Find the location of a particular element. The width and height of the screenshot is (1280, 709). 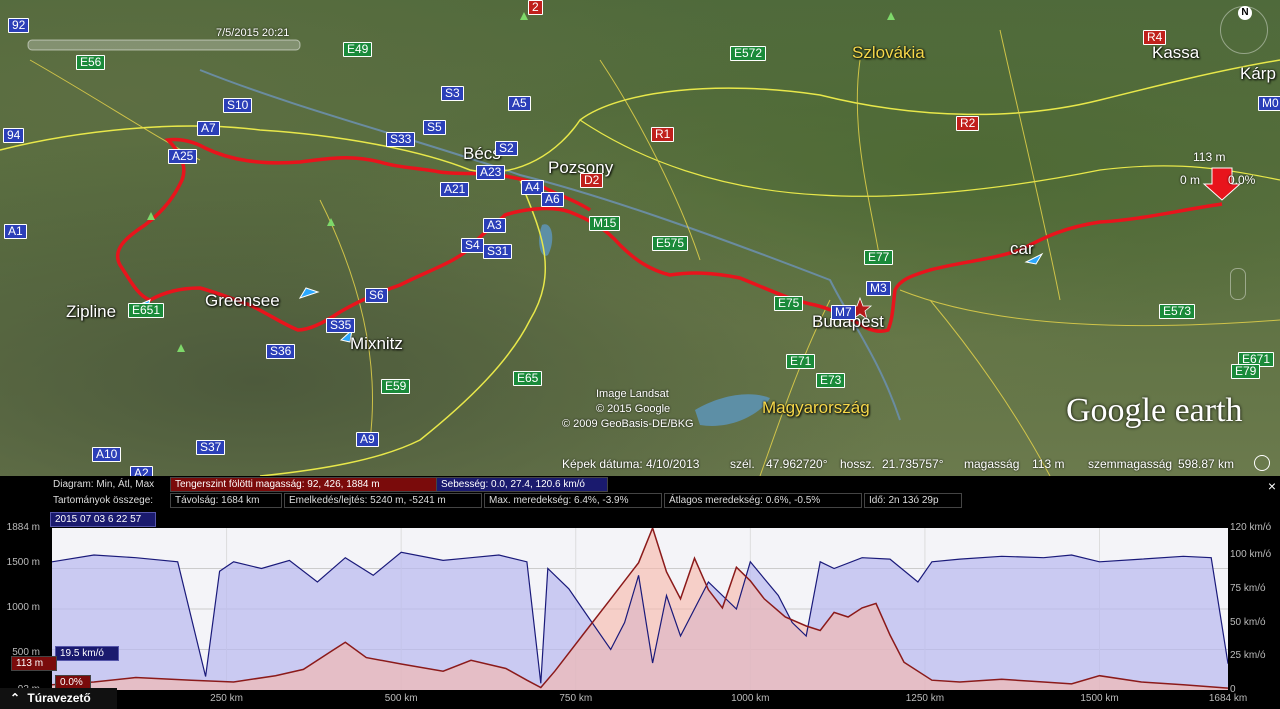

road-shield: R1 is located at coordinates (663, 134).